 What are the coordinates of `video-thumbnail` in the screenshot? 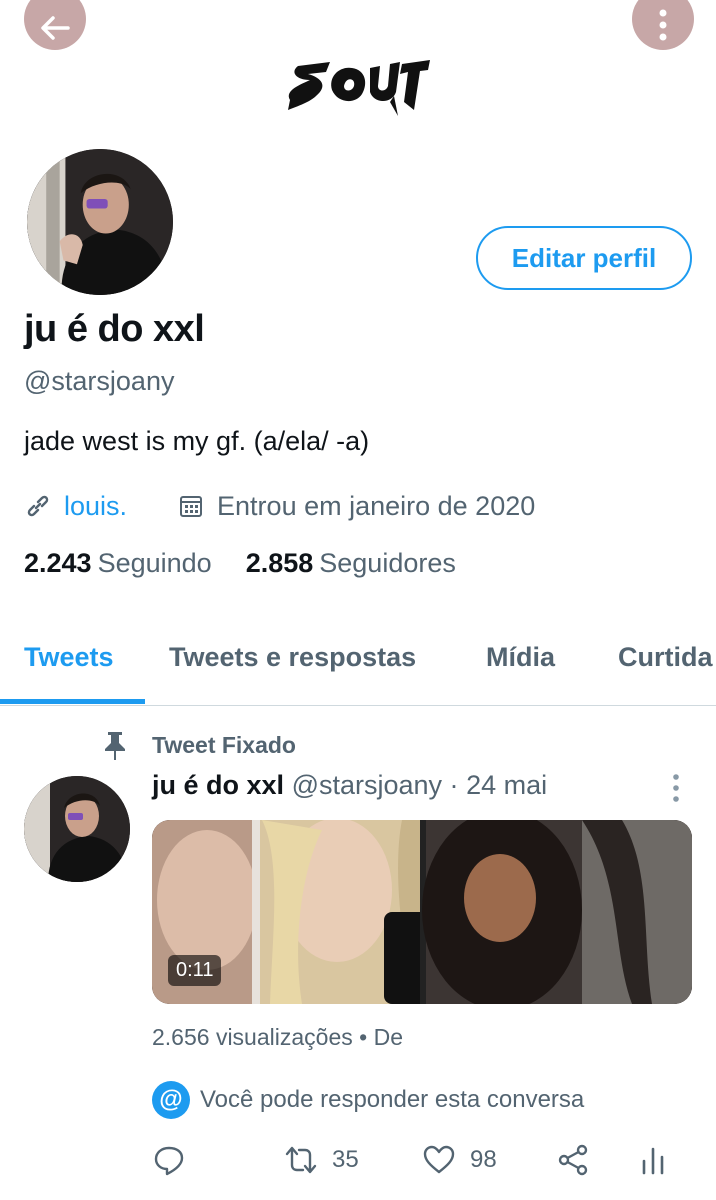 It's located at (422, 912).